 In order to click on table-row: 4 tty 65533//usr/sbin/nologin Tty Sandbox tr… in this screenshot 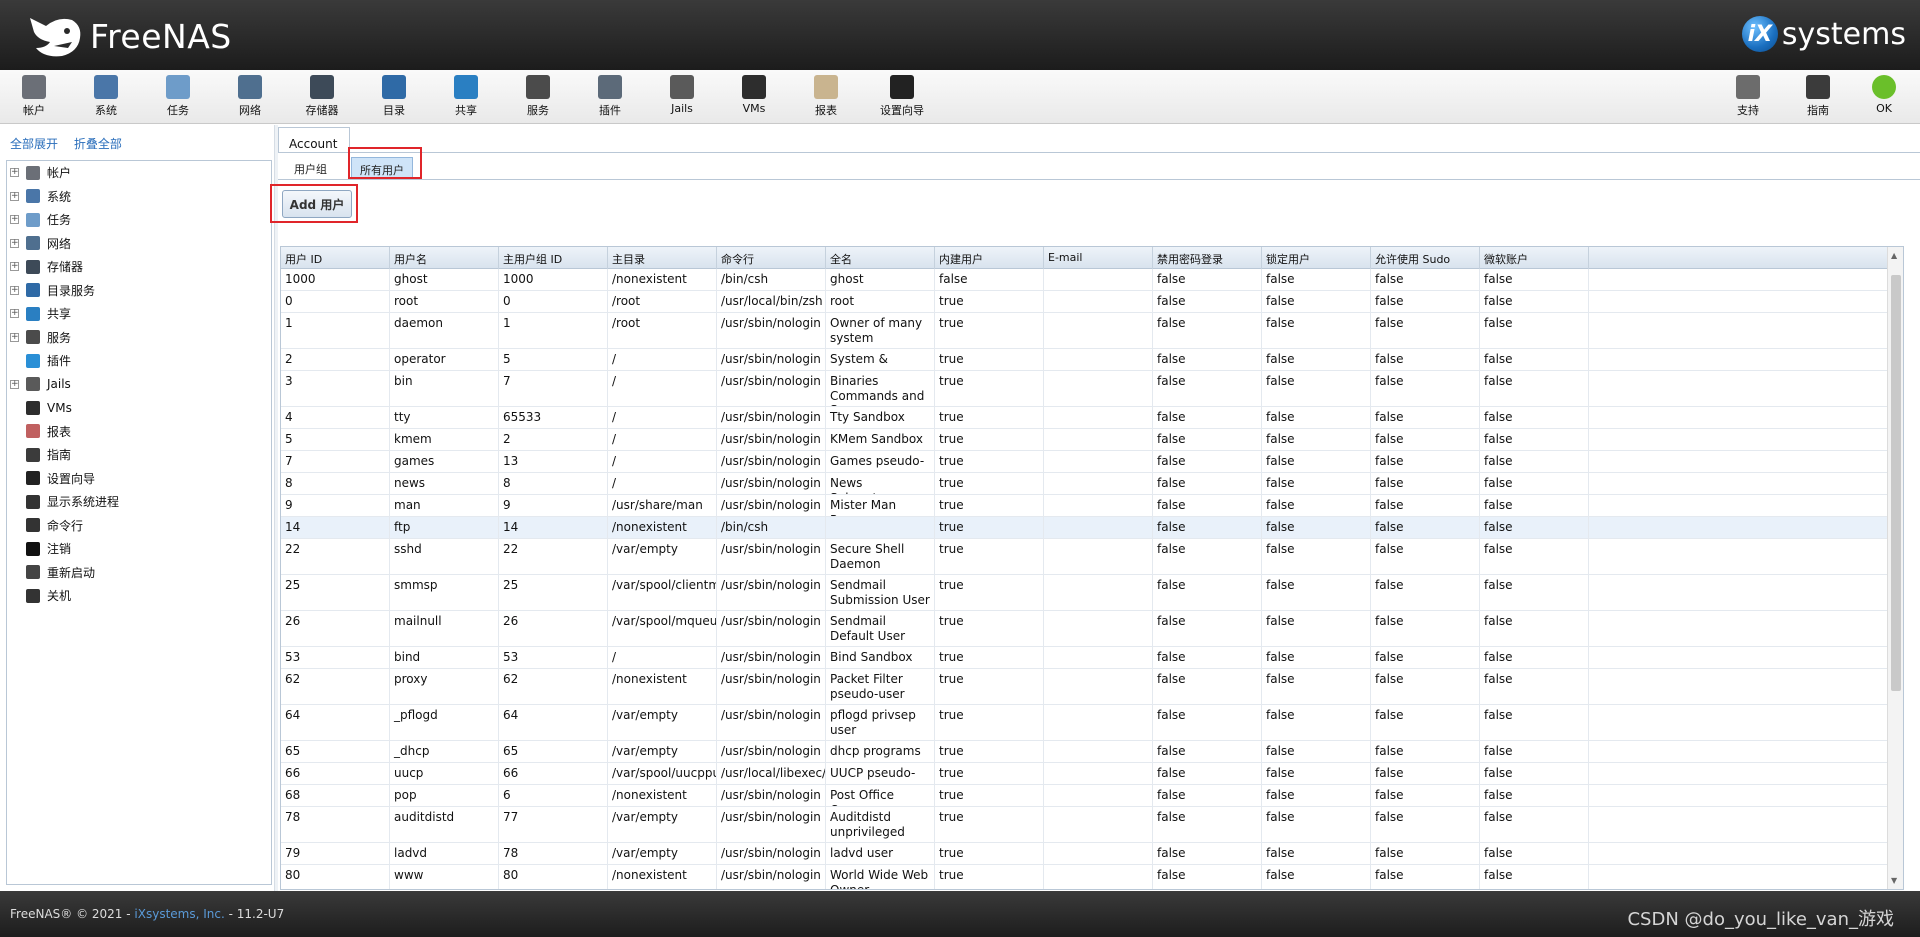, I will do `click(1084, 418)`.